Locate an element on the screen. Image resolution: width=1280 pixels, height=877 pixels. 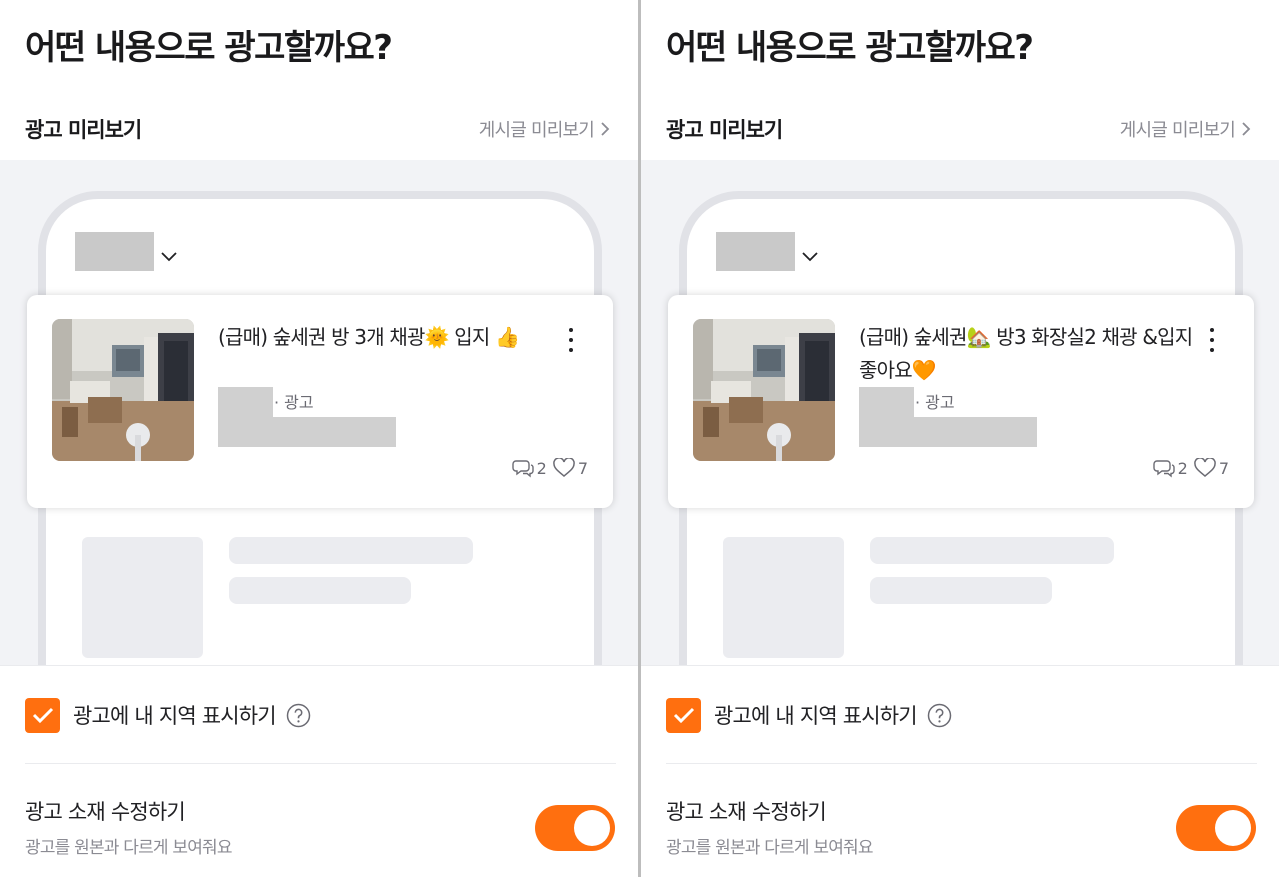
ad-card: (급매) 숲세권 방 3개 채광🌞 입지 👍 · 광고 2 7 is located at coordinates (320, 401).